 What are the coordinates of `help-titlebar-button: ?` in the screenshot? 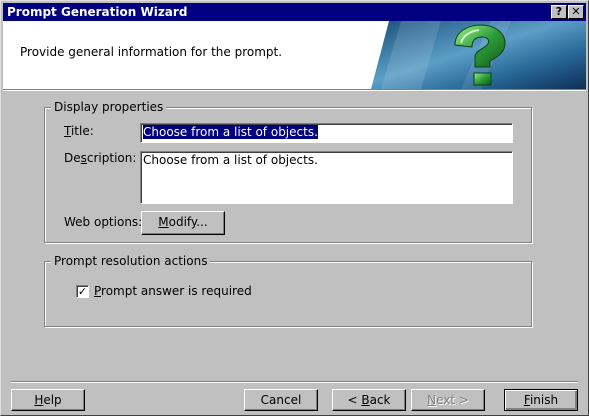 It's located at (559, 12).